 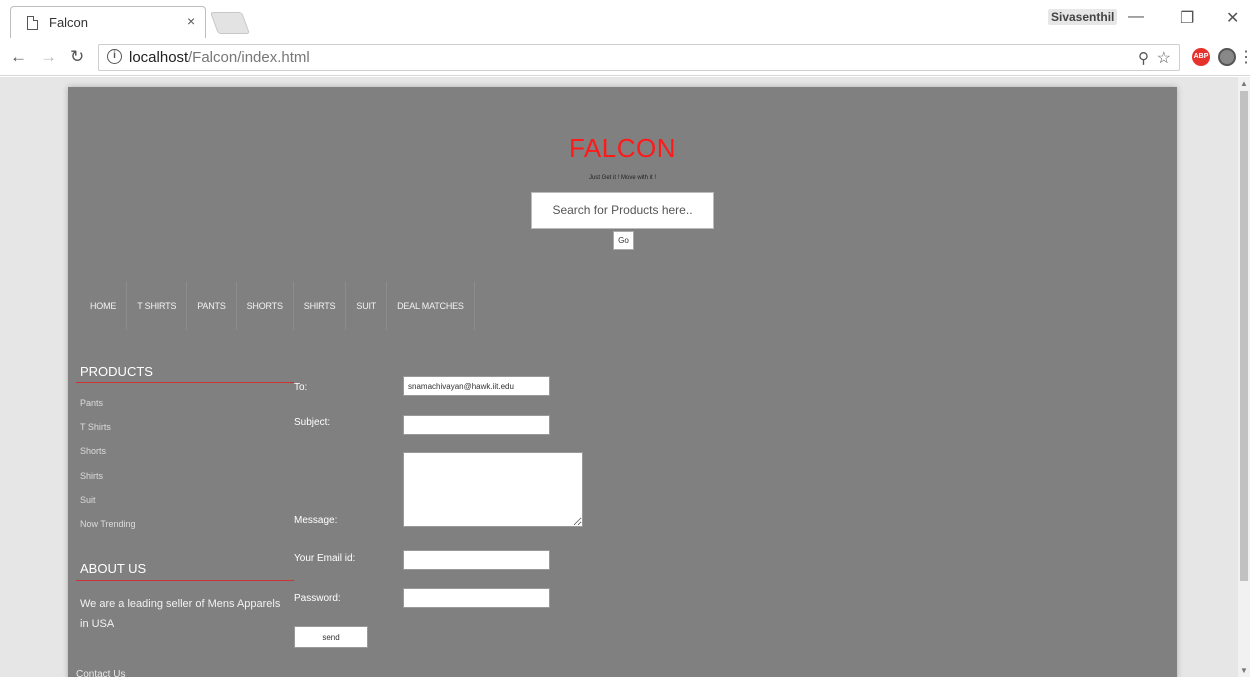 I want to click on sidebar-link-tshirts: T Shirts, so click(x=95, y=427).